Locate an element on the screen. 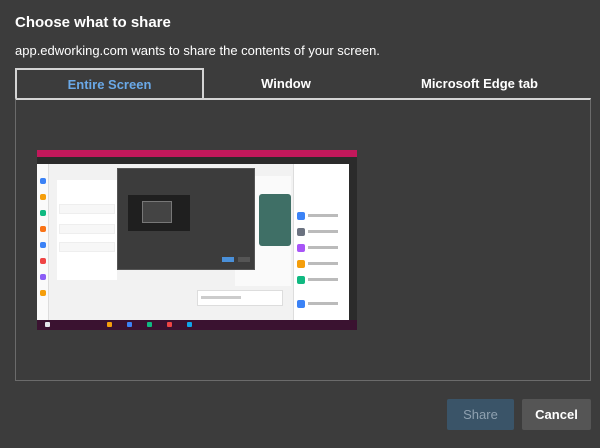 This screenshot has width=600, height=448. thumbnail-text-line is located at coordinates (221, 297).